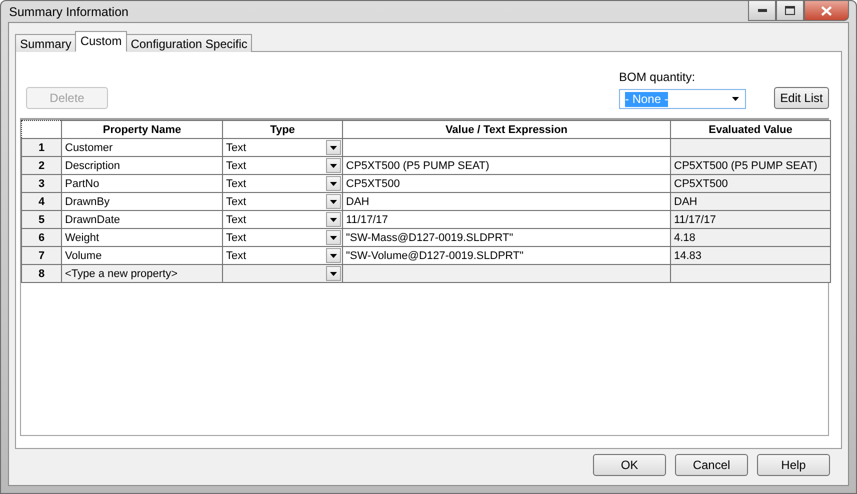  I want to click on window-title: Summary Information, so click(68, 11).